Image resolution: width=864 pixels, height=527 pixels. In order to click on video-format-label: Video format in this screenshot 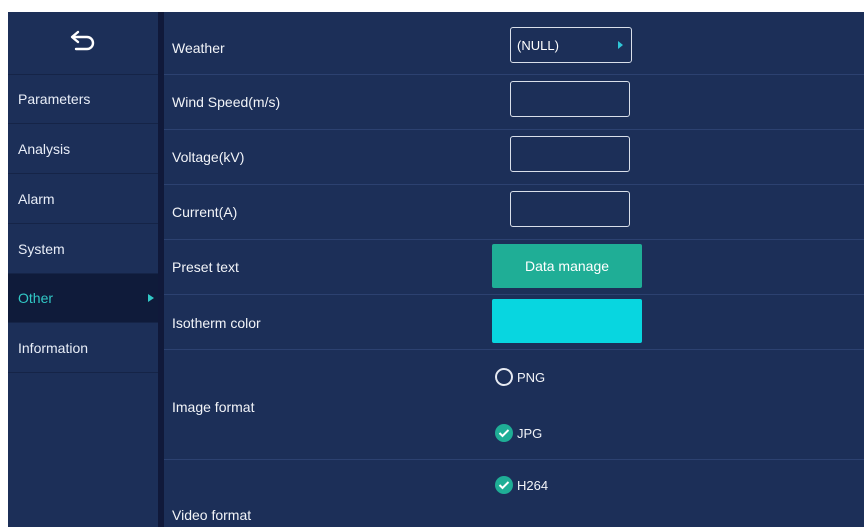, I will do `click(212, 515)`.